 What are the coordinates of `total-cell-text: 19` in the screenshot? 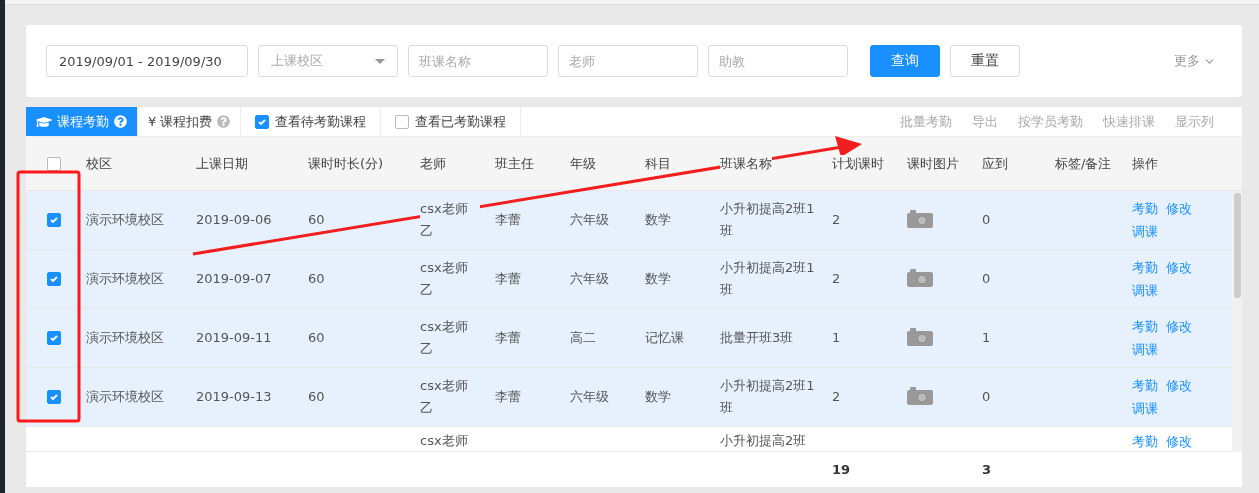 It's located at (842, 469).